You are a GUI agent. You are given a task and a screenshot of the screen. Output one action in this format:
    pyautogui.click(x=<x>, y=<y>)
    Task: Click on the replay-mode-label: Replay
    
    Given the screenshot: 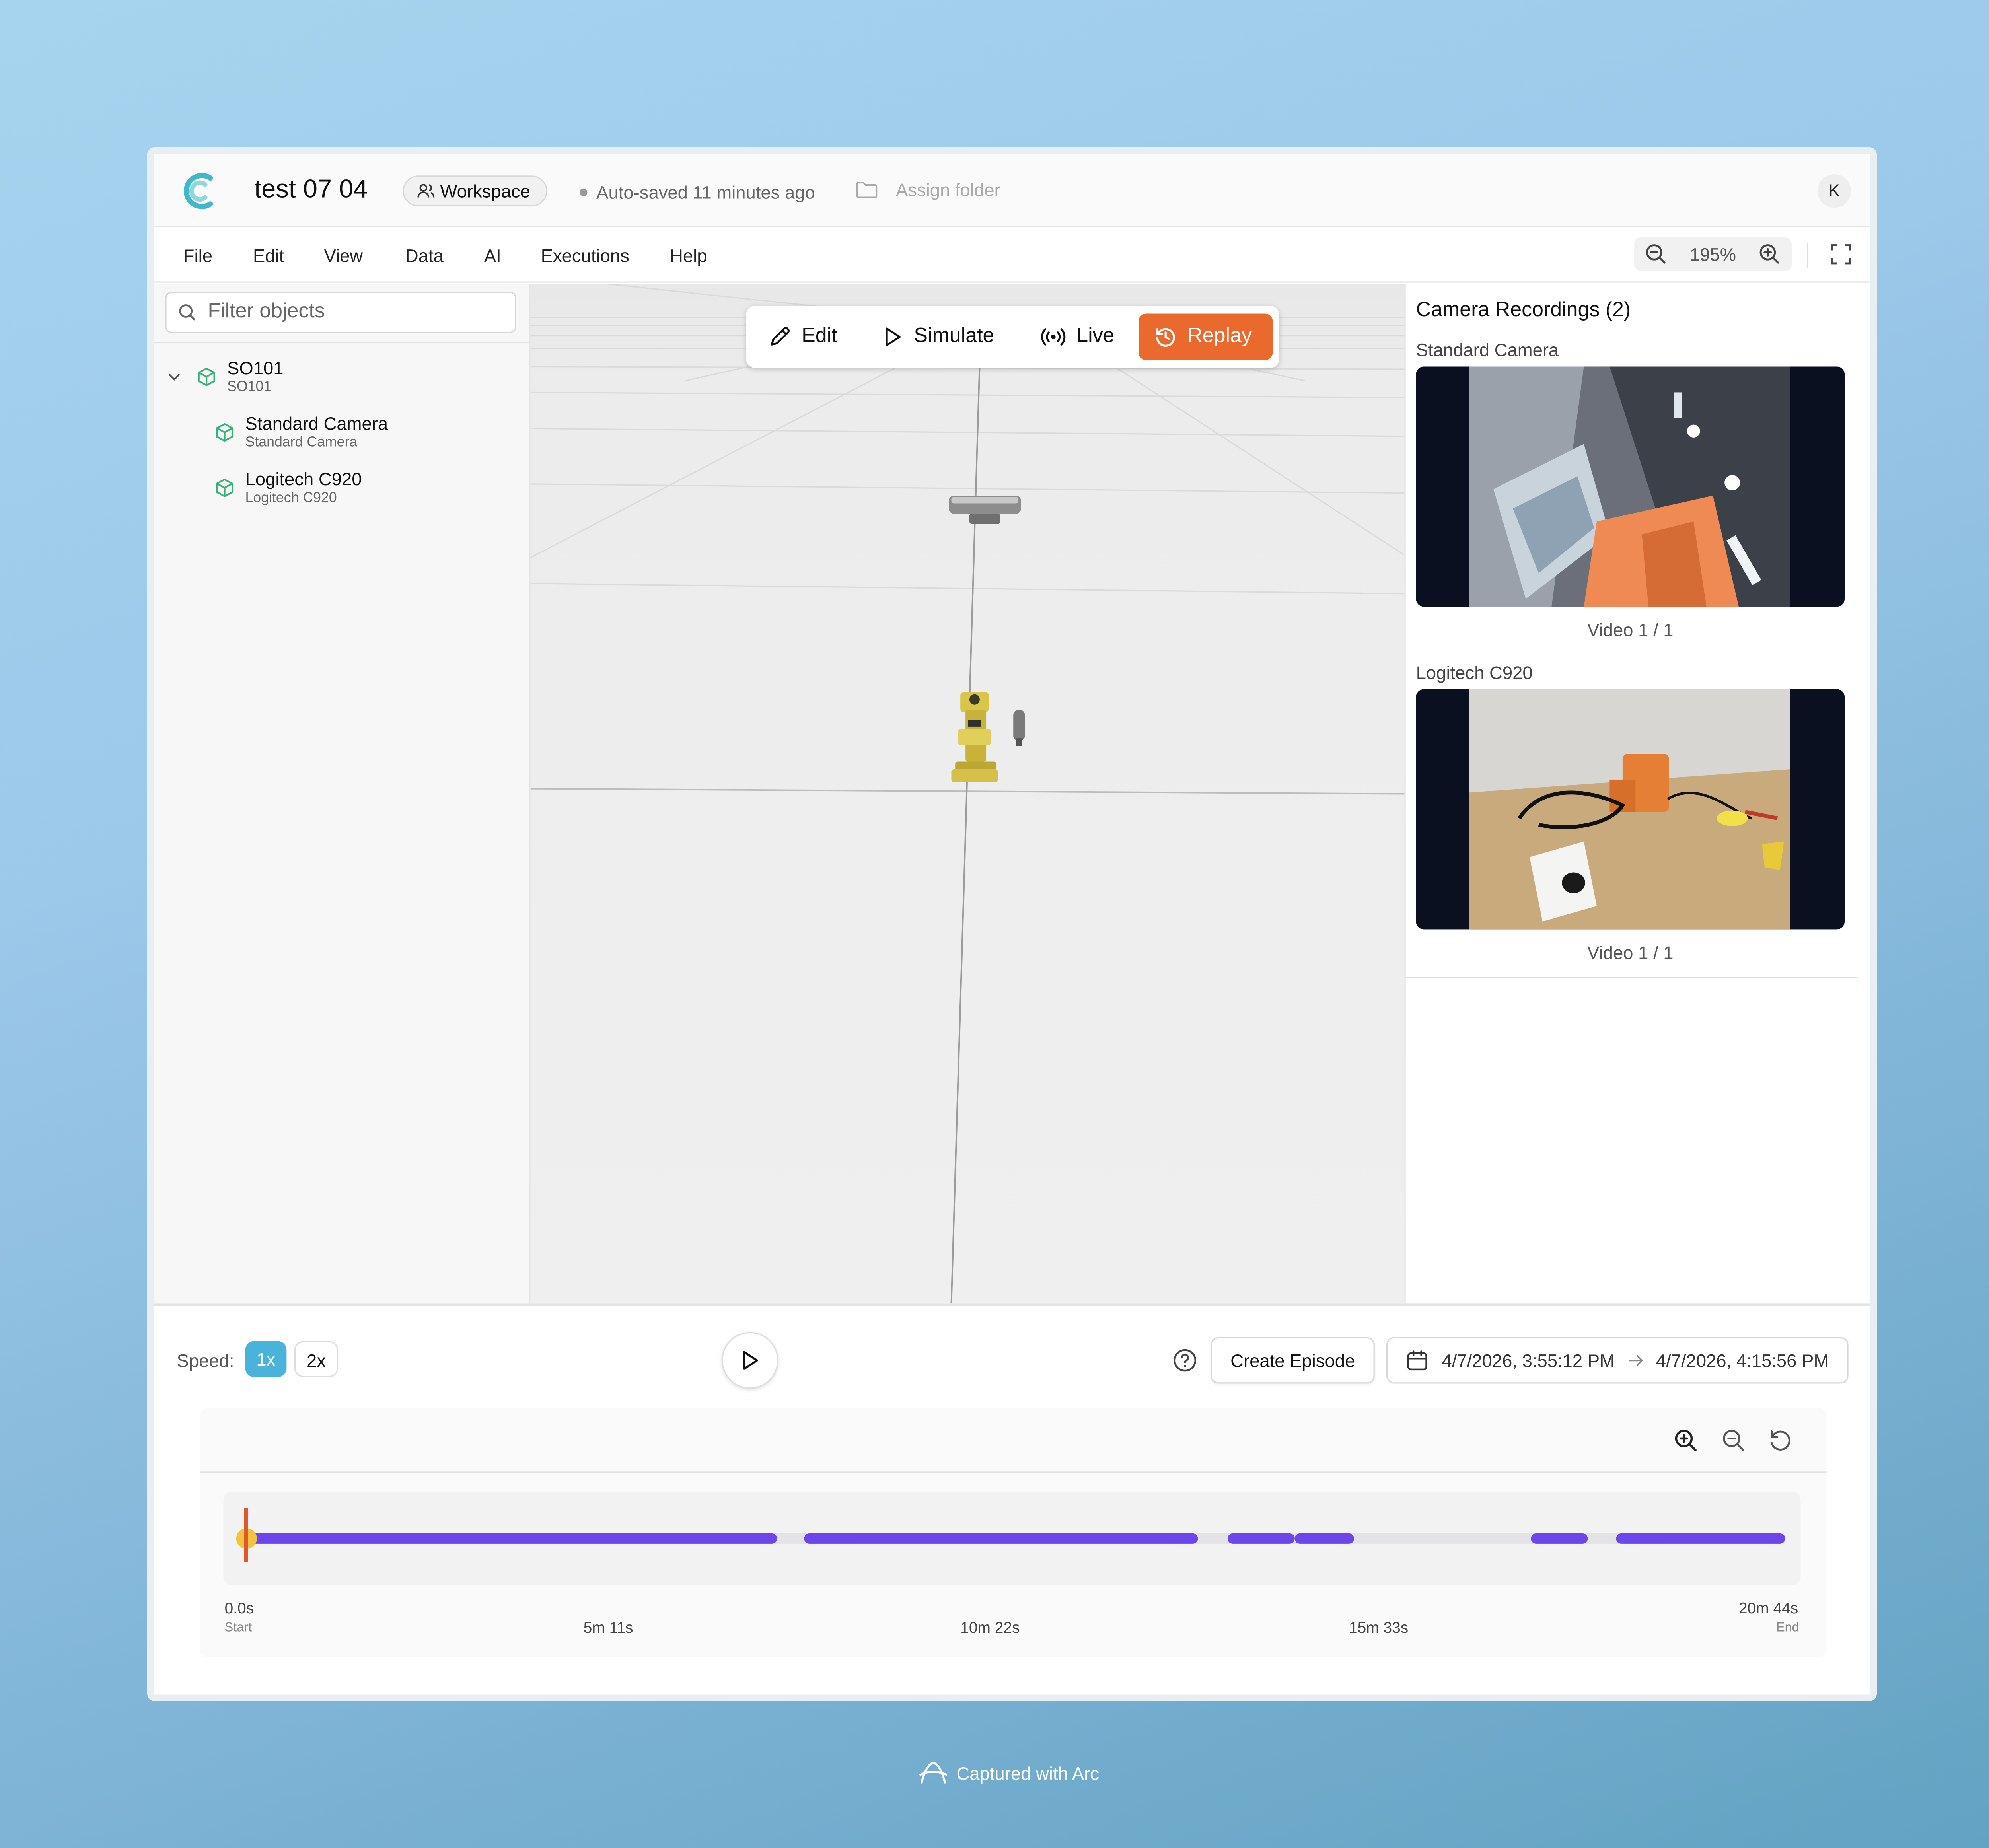 What is the action you would take?
    pyautogui.click(x=1219, y=336)
    